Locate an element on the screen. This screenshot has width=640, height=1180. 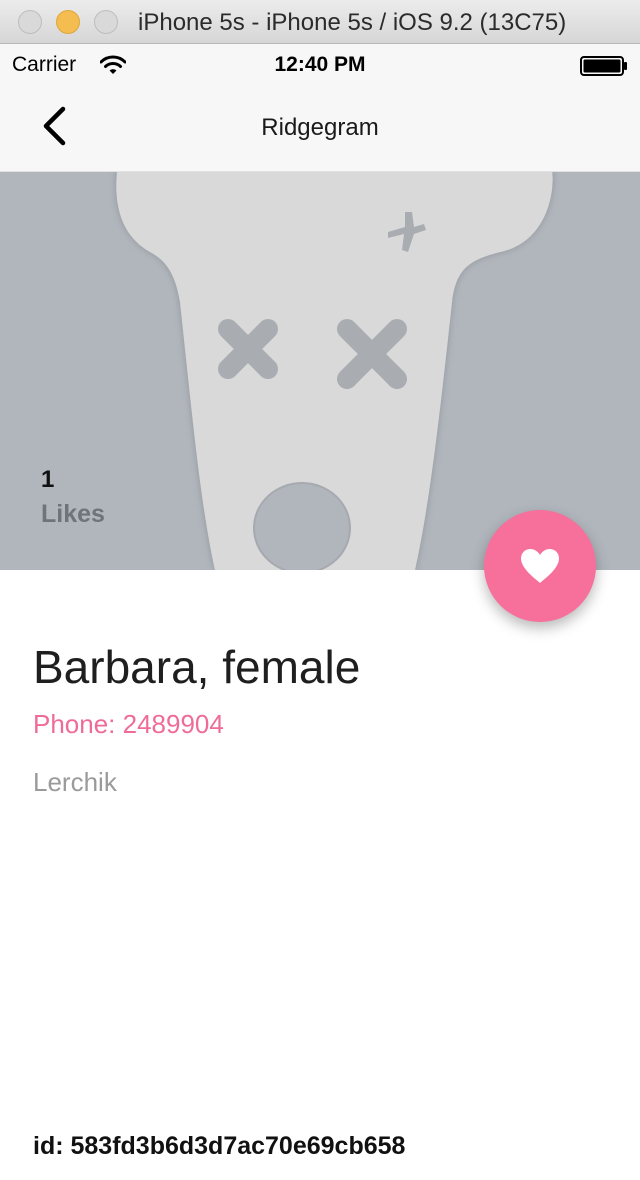
window-minimize-button is located at coordinates (68, 22).